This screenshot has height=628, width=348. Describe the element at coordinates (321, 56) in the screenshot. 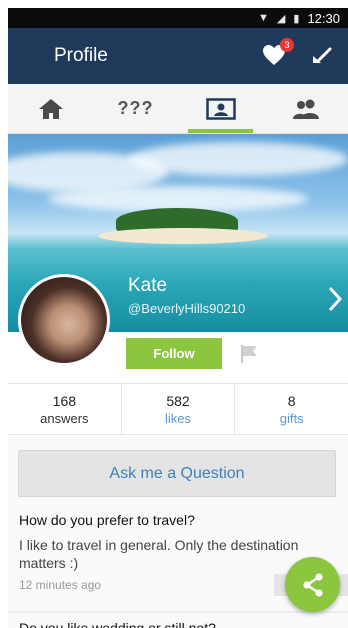

I see `back-arrow-icon` at that location.